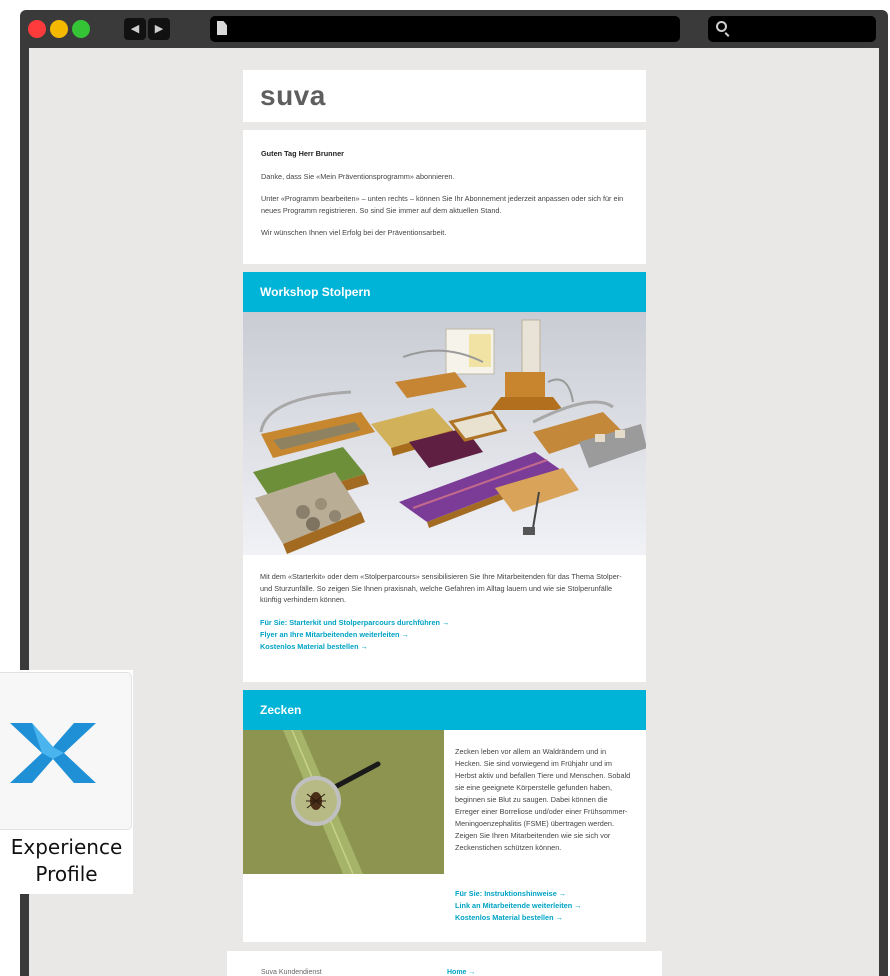 The width and height of the screenshot is (890, 976). I want to click on page-icon, so click(222, 28).